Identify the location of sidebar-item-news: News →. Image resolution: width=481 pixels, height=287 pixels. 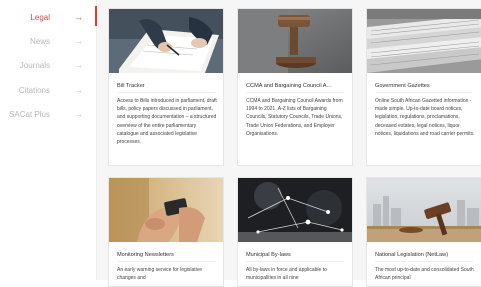
(46, 41).